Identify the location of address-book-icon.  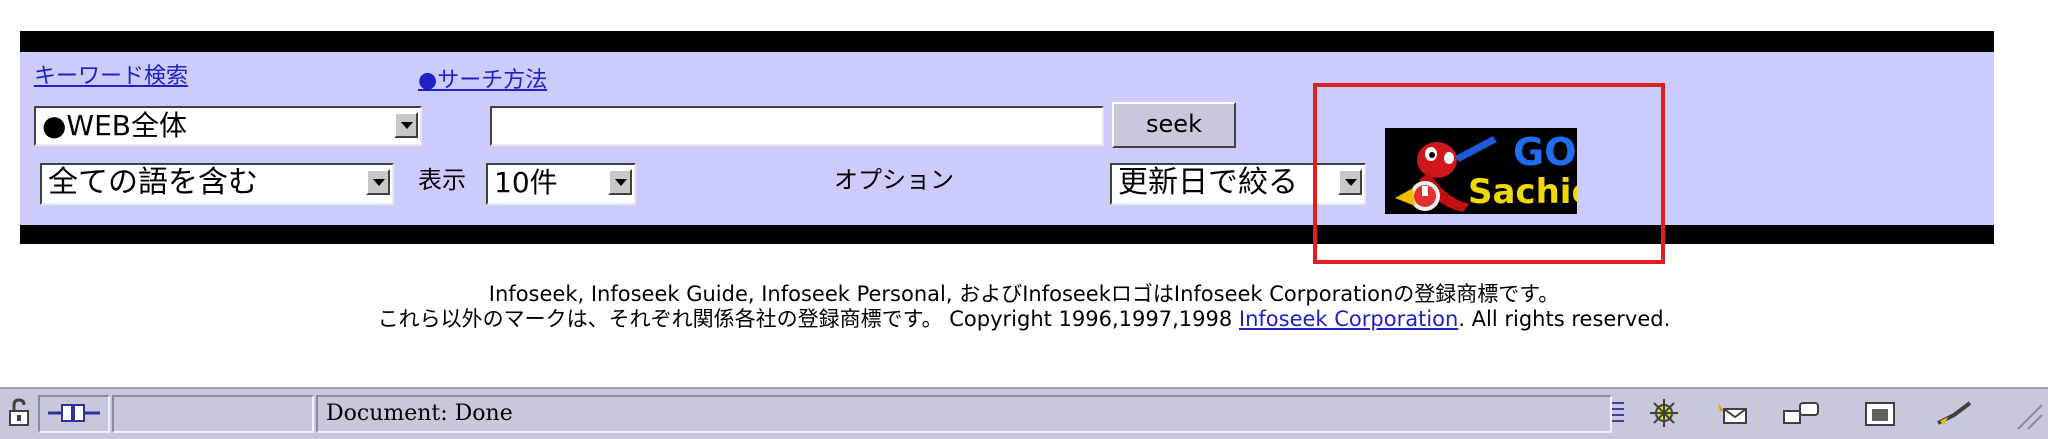
(1880, 414).